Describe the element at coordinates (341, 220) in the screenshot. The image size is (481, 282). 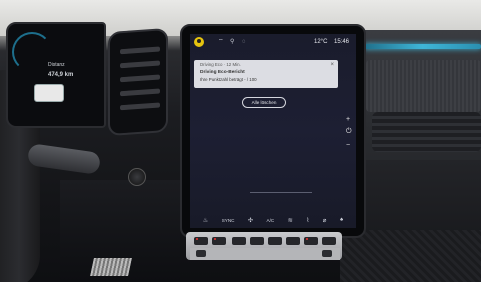
I see `seat-icon: ♠` at that location.